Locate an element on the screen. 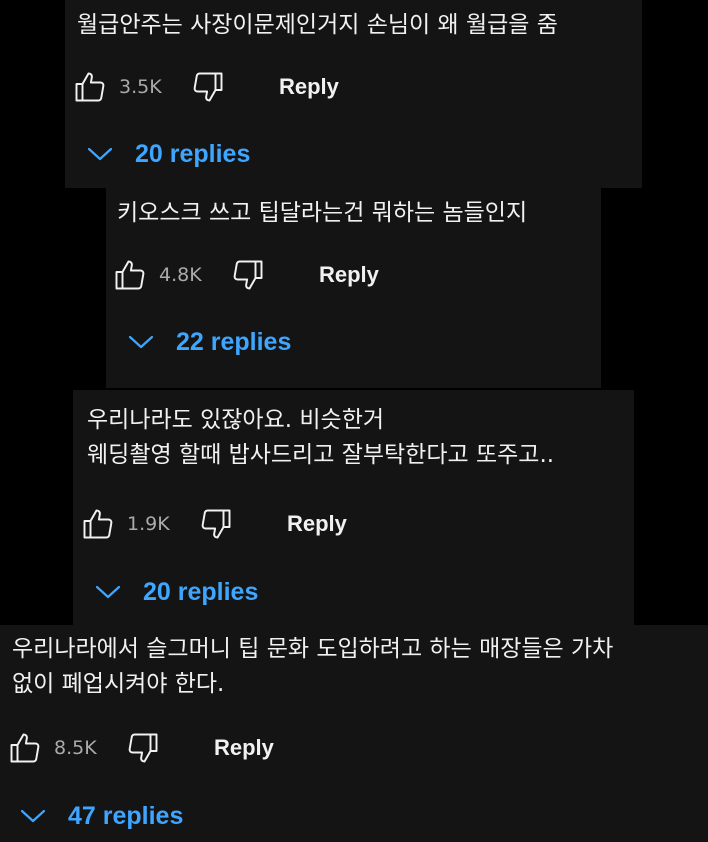  comment-actions: 1.9K Reply is located at coordinates (213, 524).